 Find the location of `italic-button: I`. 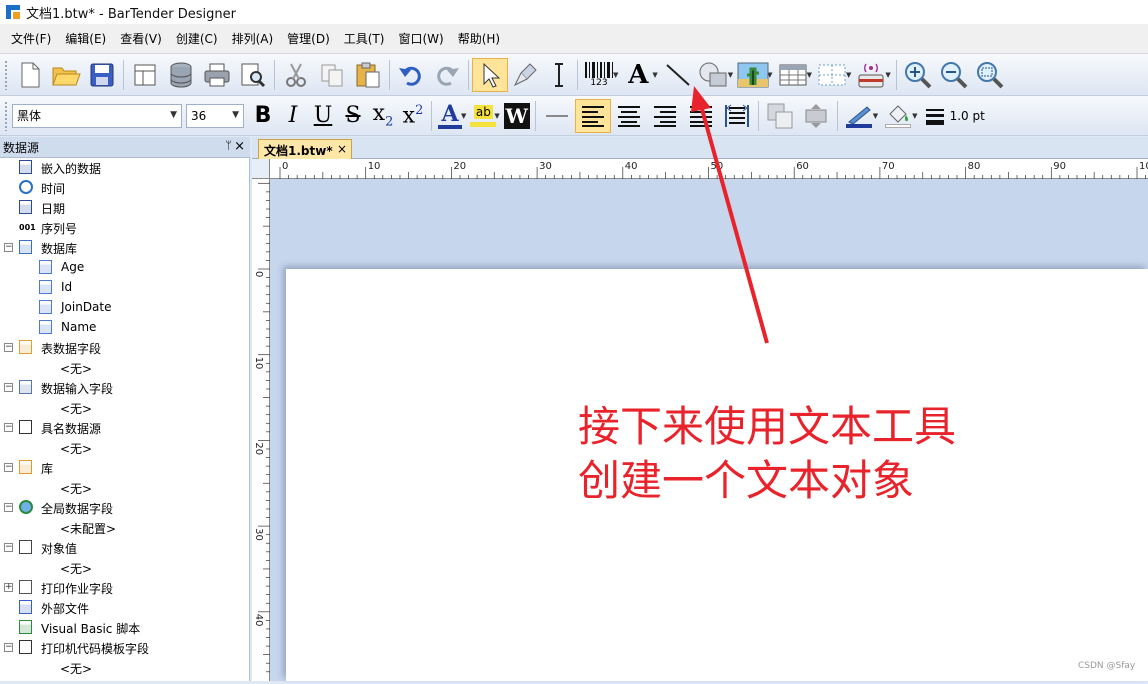

italic-button: I is located at coordinates (293, 116).